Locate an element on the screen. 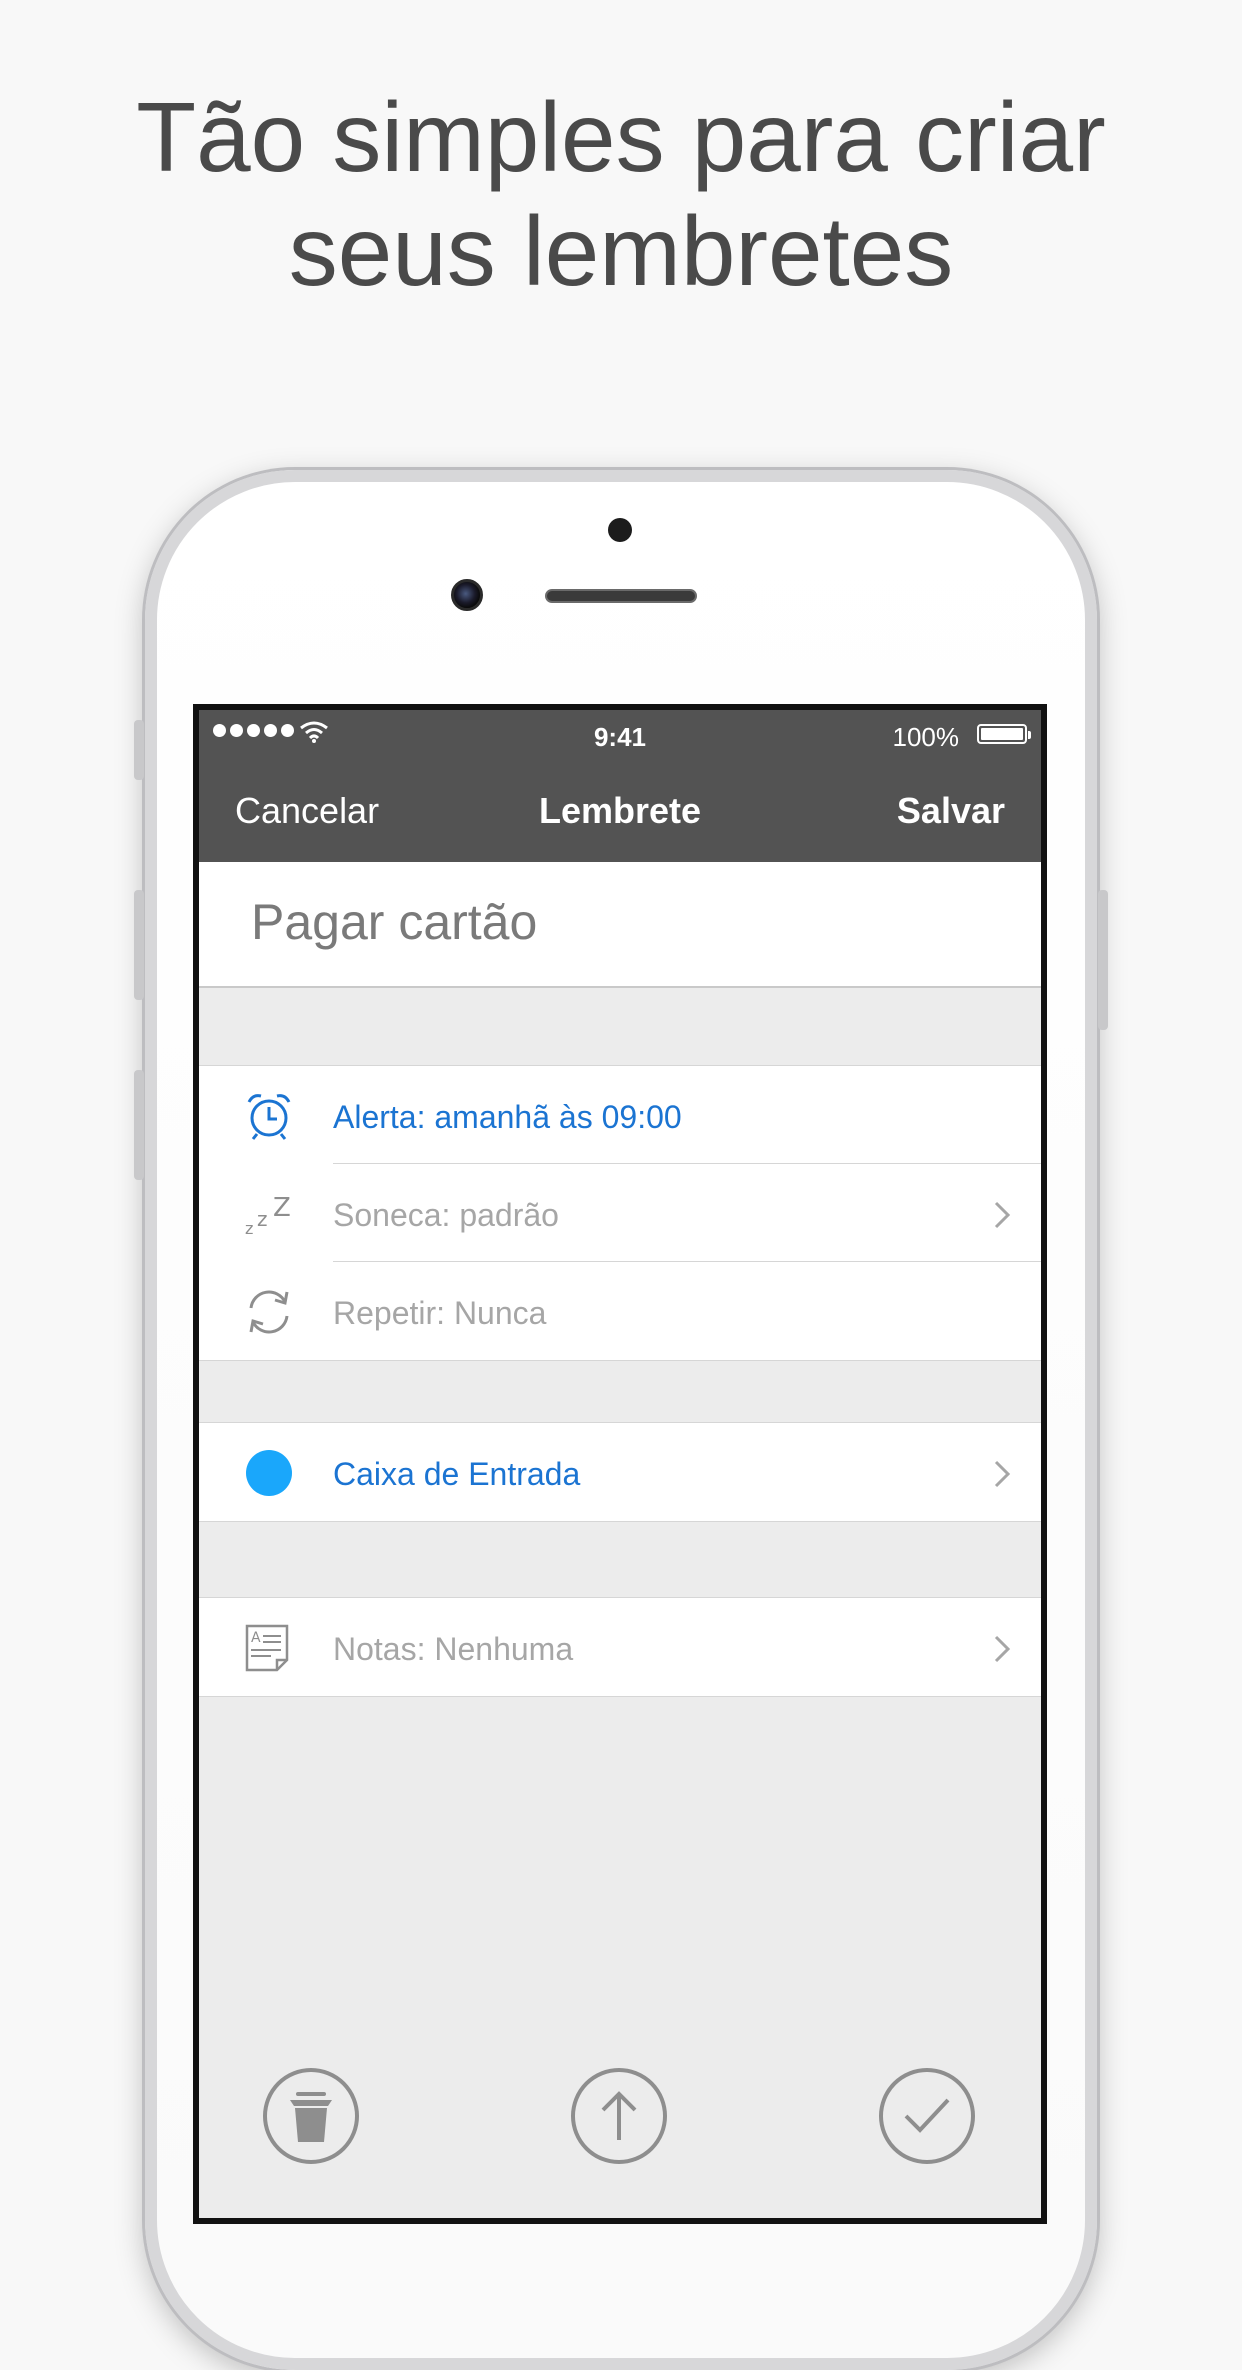 This screenshot has height=2370, width=1242. status-bar: 9:41 100% is located at coordinates (620, 735).